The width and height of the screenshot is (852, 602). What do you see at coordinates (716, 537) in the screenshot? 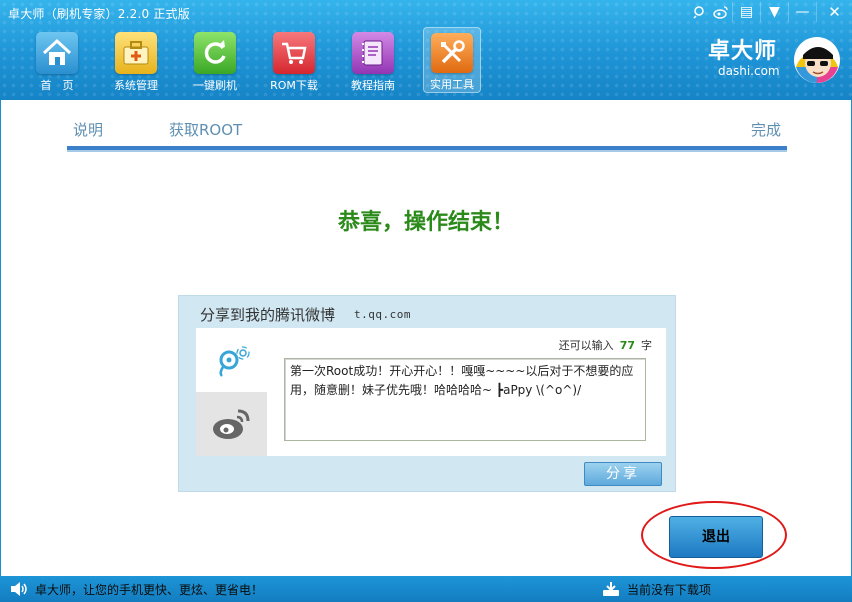
I see `exit-button: 退出` at bounding box center [716, 537].